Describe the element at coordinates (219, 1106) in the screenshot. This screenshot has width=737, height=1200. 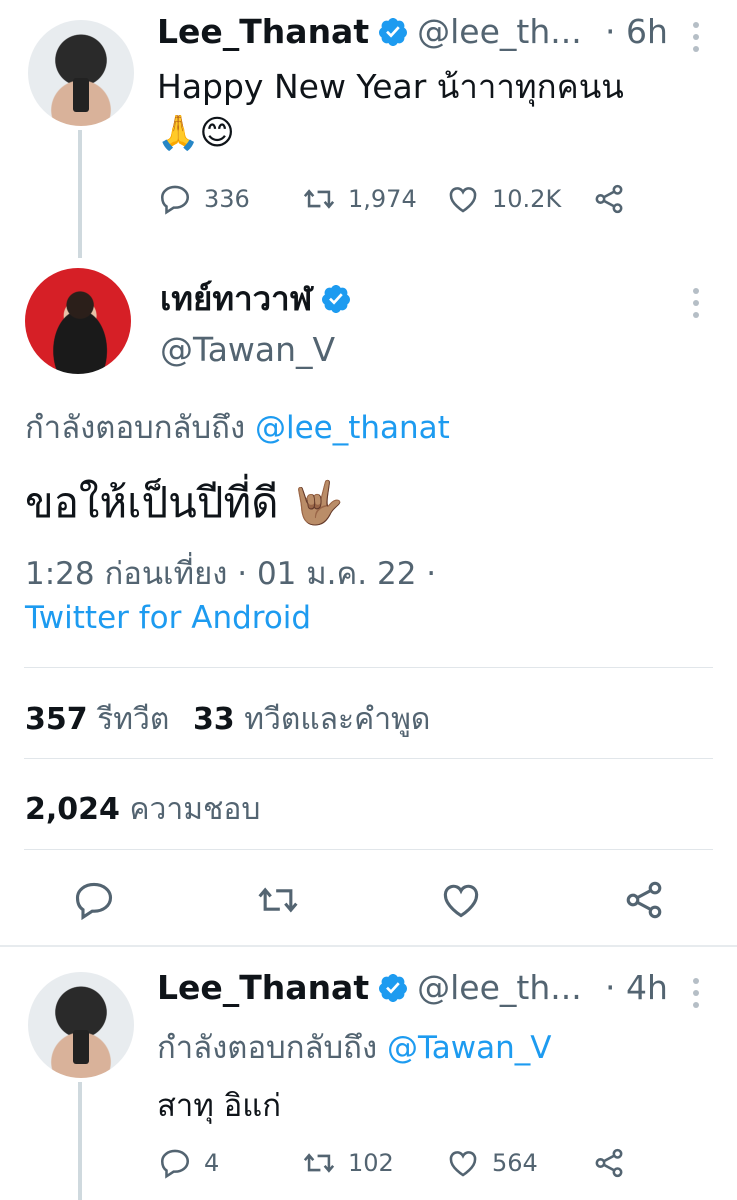
I see `tweet-text: สาทุ อิแก่` at that location.